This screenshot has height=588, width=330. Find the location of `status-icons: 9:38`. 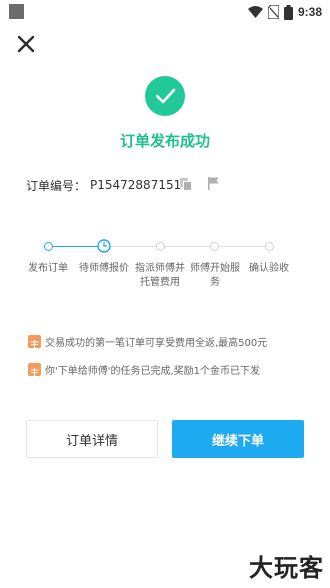

status-icons: 9:38 is located at coordinates (284, 12).